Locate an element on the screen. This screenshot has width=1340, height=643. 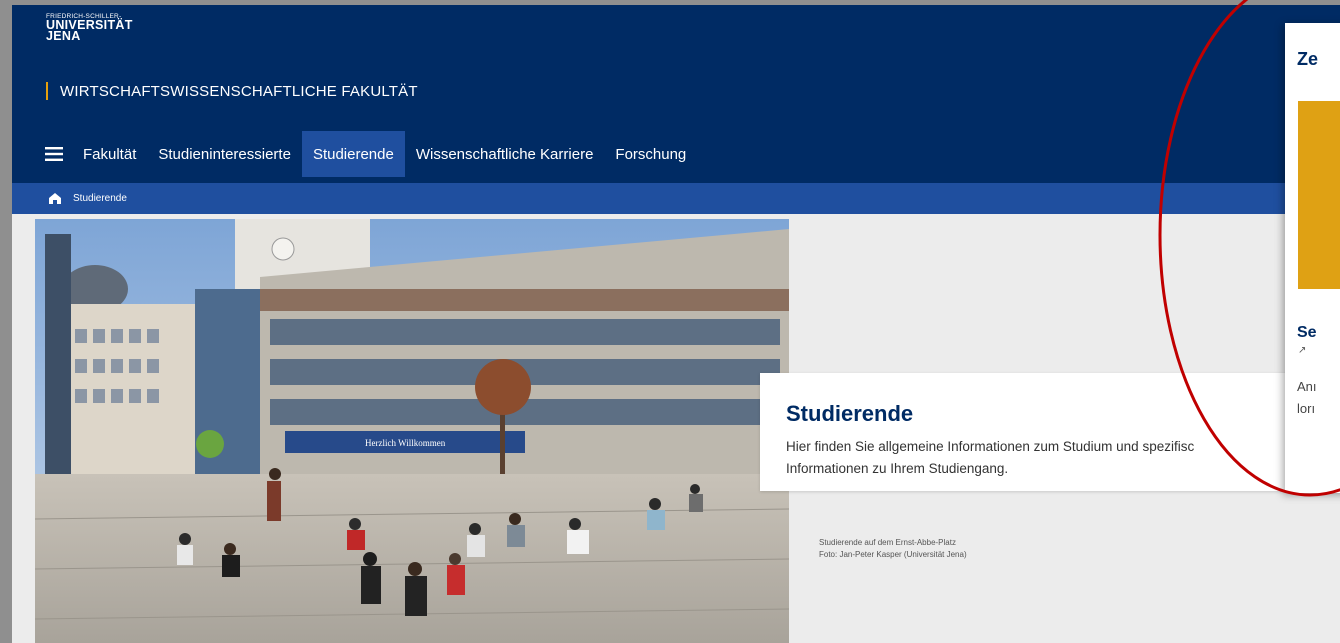
side-panel-text: Anı lorı is located at coordinates (1307, 398).